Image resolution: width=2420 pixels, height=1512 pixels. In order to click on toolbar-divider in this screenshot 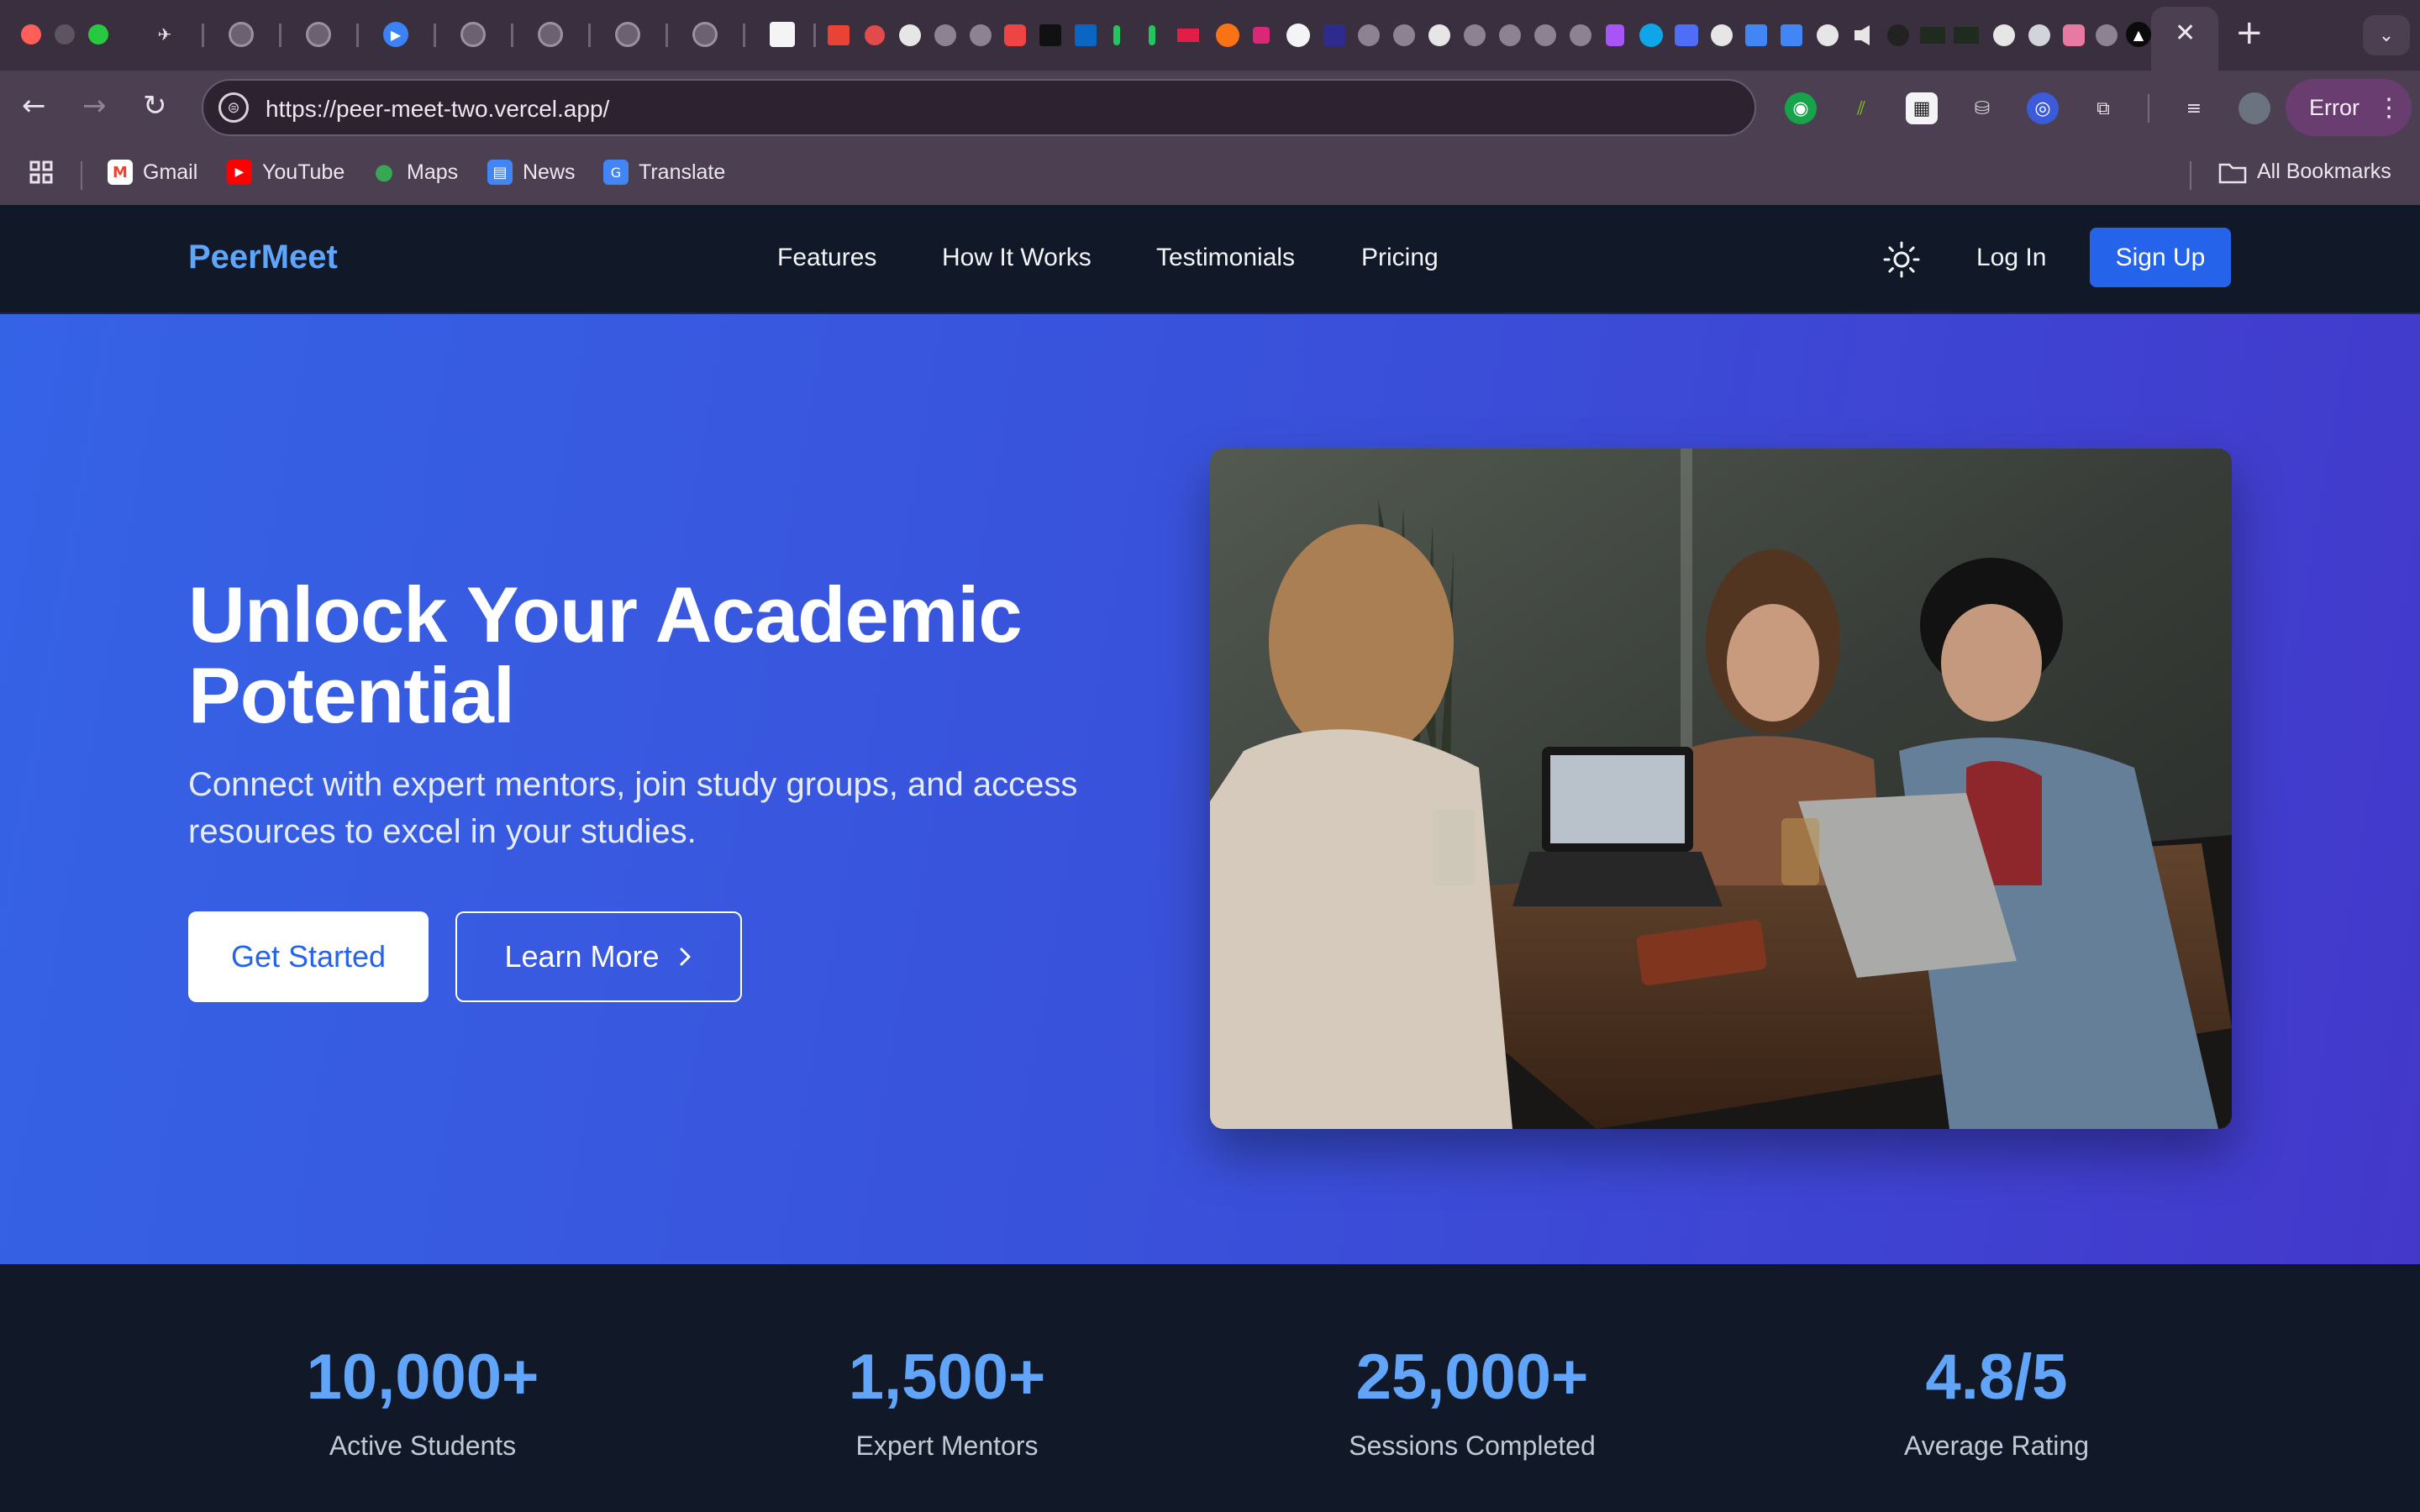, I will do `click(2148, 108)`.